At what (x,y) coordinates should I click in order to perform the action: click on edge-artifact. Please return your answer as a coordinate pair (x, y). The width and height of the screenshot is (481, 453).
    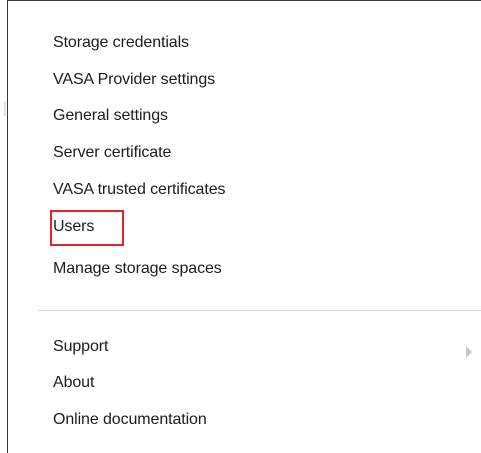
    Looking at the image, I should click on (5, 108).